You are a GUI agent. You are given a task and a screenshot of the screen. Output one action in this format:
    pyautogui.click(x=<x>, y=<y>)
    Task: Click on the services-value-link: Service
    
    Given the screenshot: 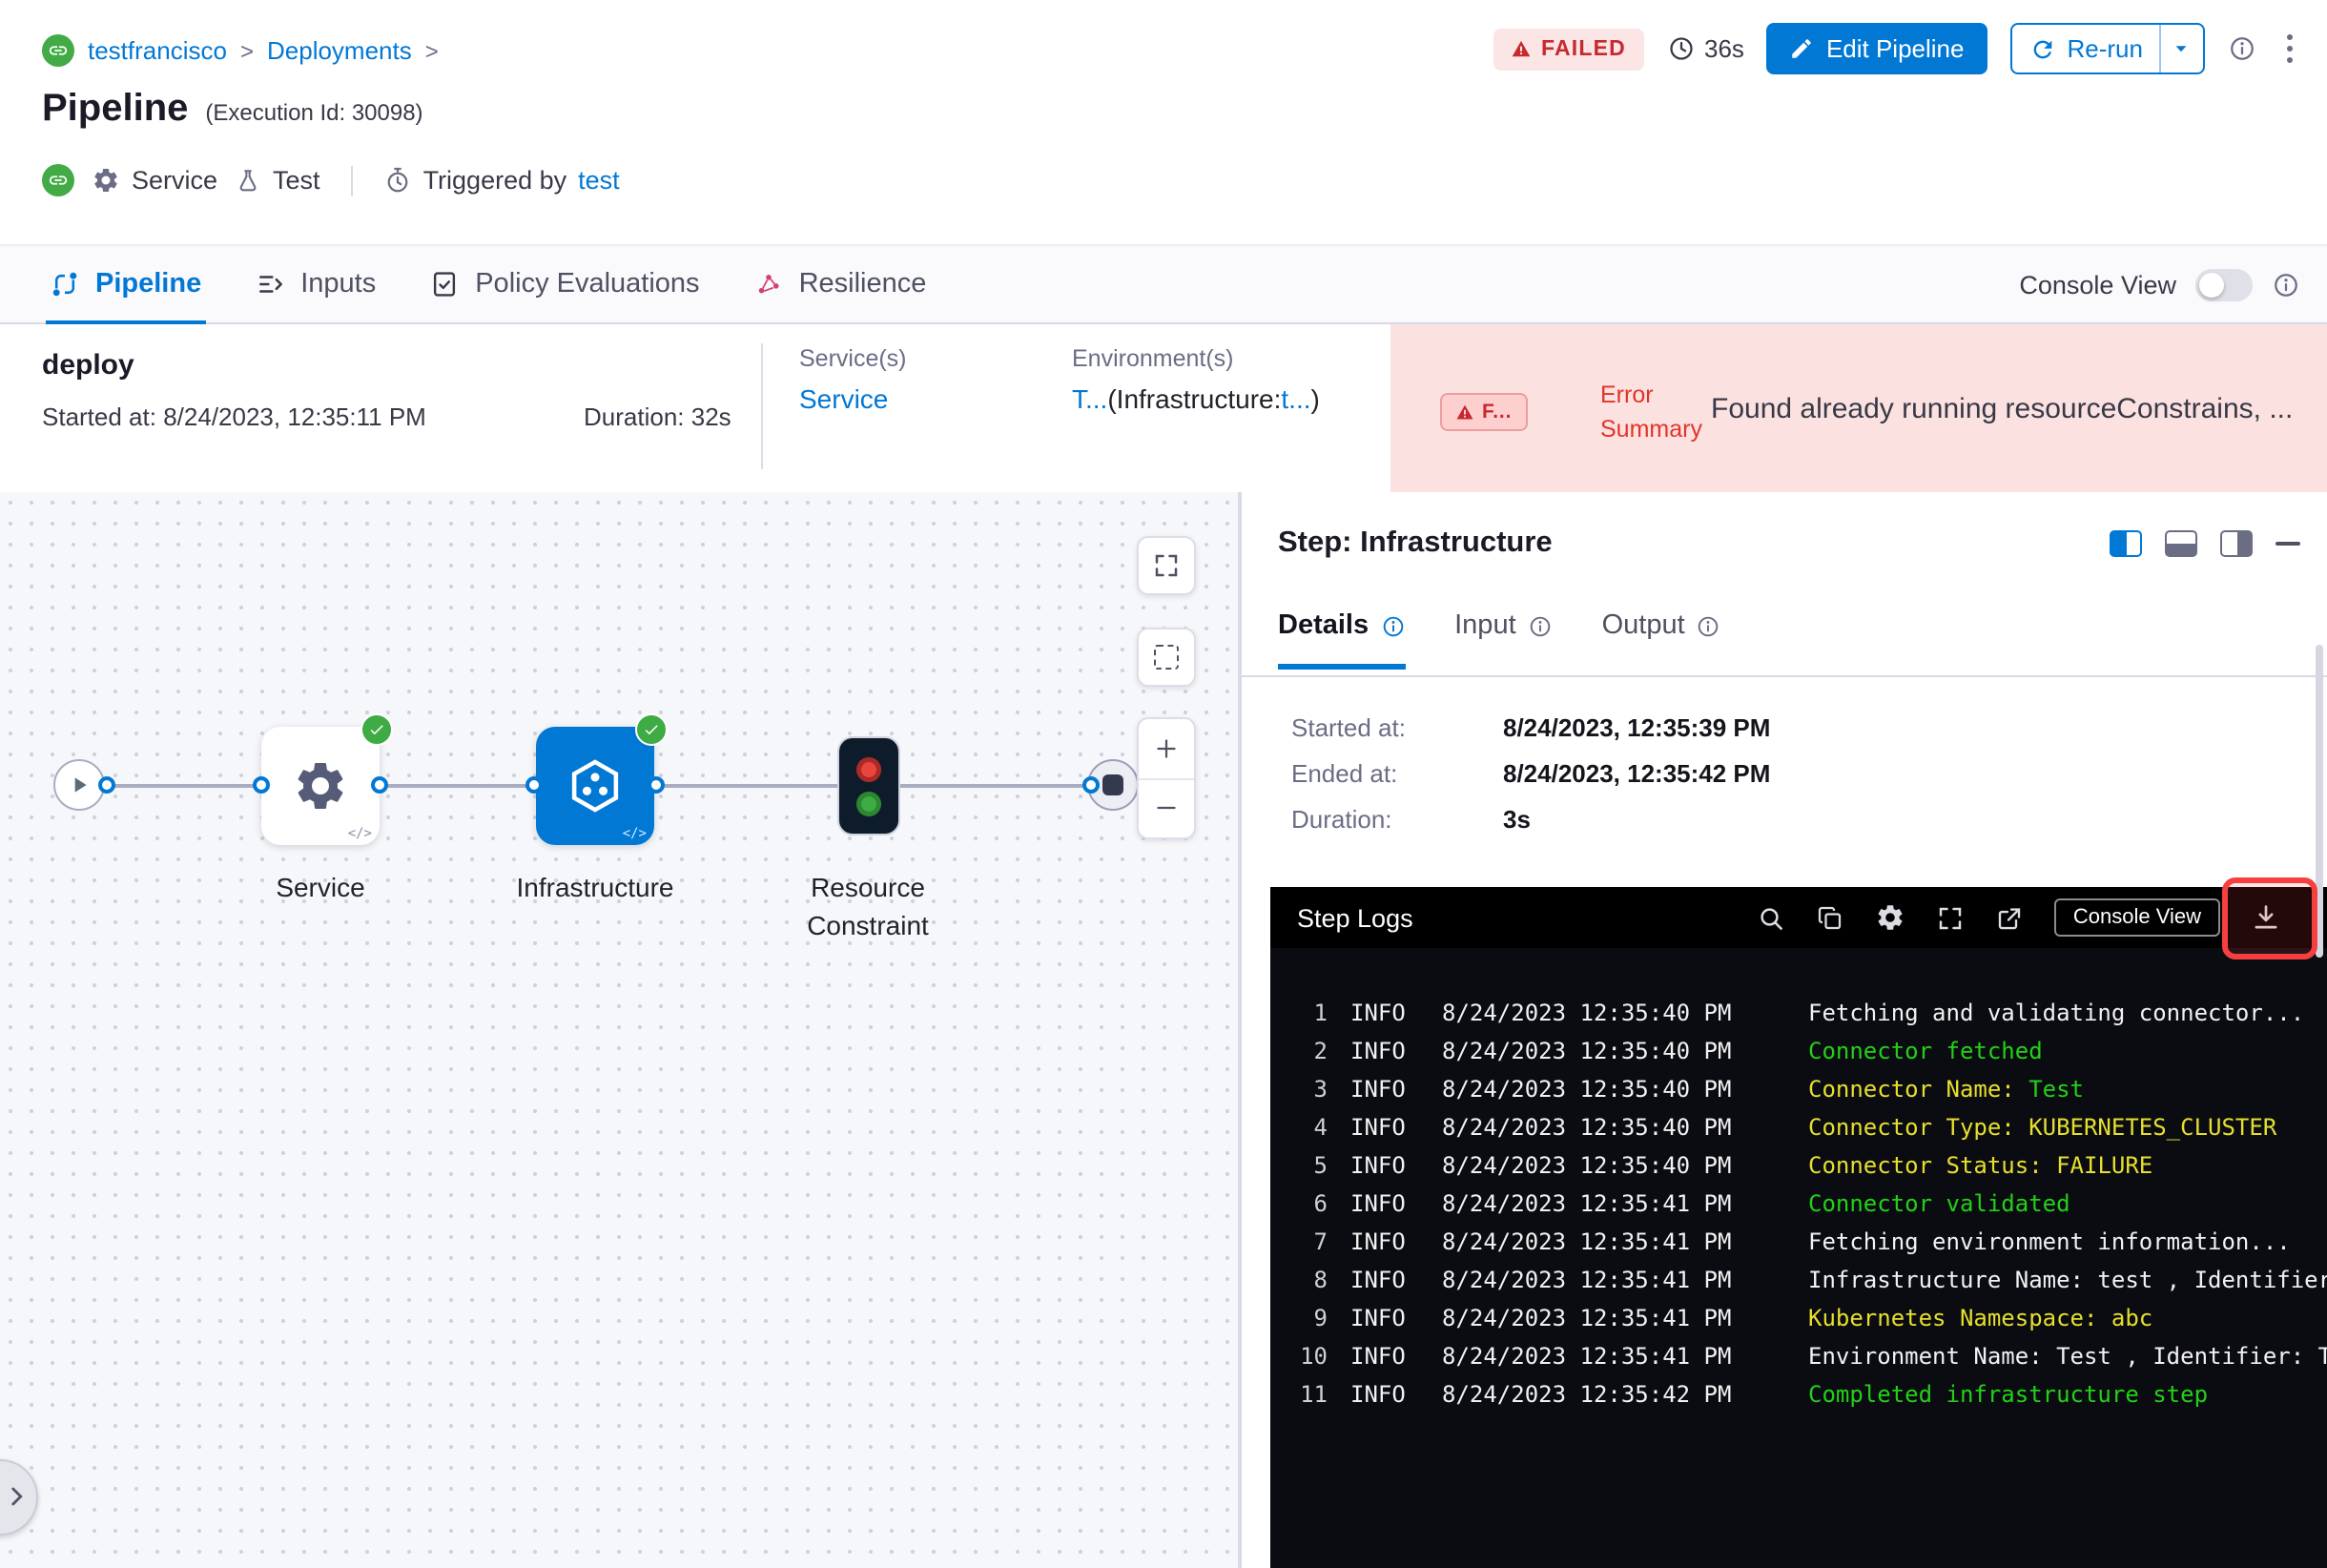 What is the action you would take?
    pyautogui.click(x=853, y=398)
    